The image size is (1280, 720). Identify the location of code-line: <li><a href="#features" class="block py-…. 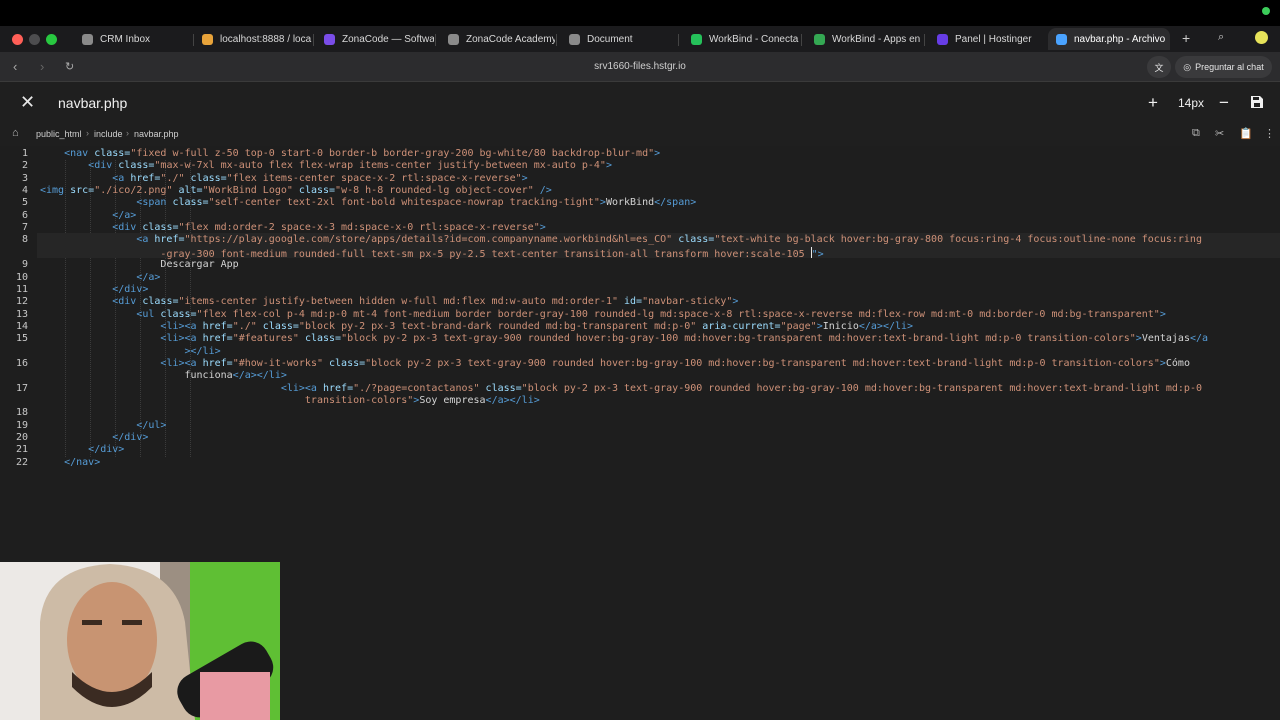
(624, 339).